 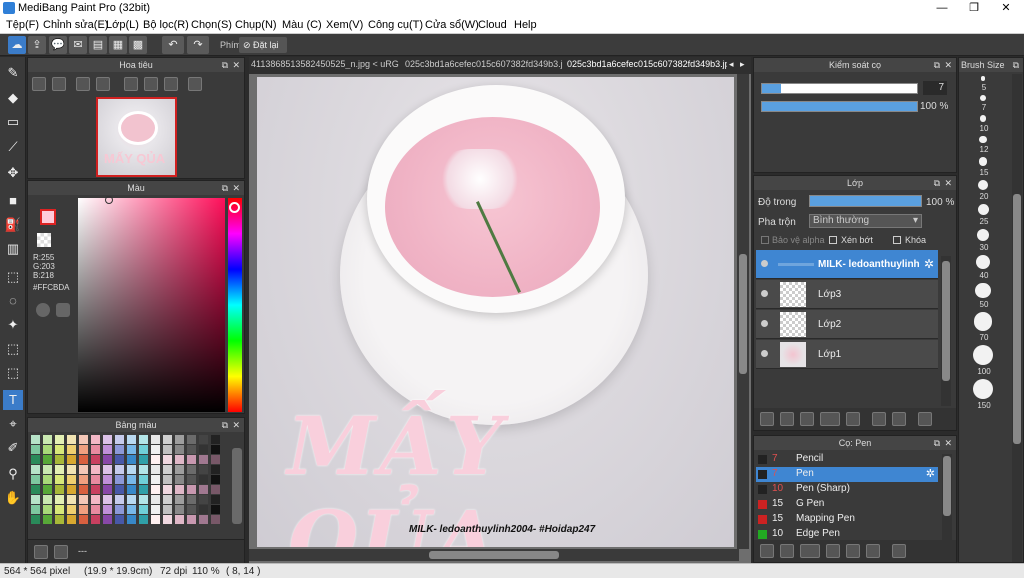 I want to click on add-layer-menu-icon, so click(x=830, y=419).